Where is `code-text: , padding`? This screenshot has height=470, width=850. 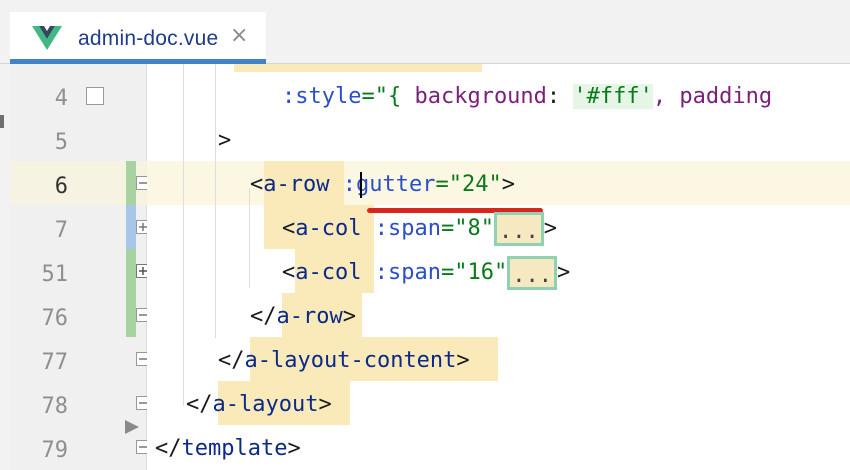
code-text: , padding is located at coordinates (712, 96).